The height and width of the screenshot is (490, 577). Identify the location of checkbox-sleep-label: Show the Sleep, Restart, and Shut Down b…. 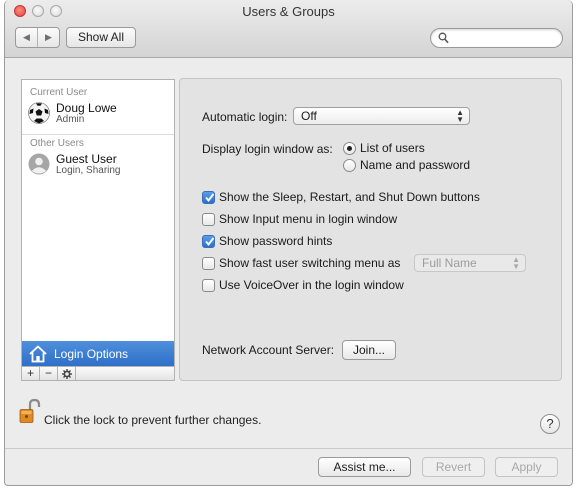
(349, 197).